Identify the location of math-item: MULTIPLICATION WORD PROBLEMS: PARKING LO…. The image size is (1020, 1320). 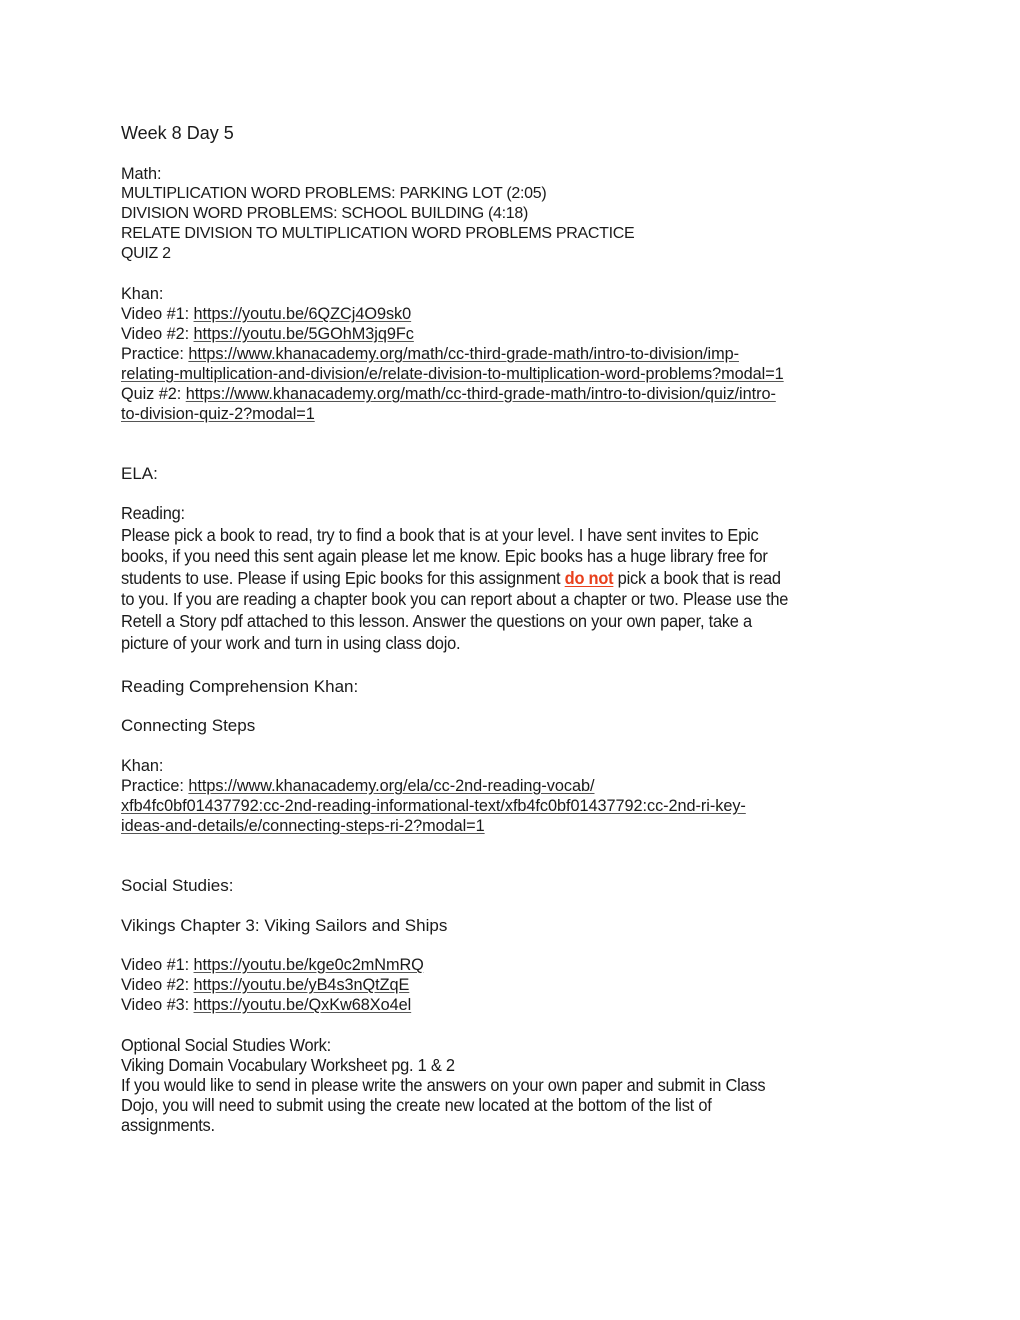
(334, 193).